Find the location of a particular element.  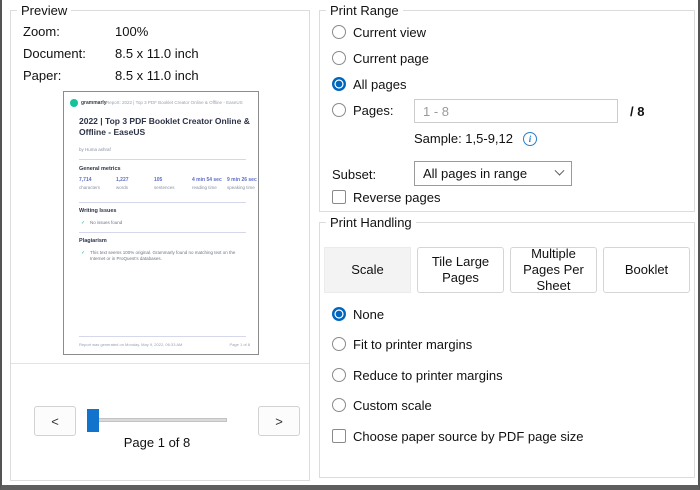

radio-custom-scale: Custom scale is located at coordinates (382, 405).